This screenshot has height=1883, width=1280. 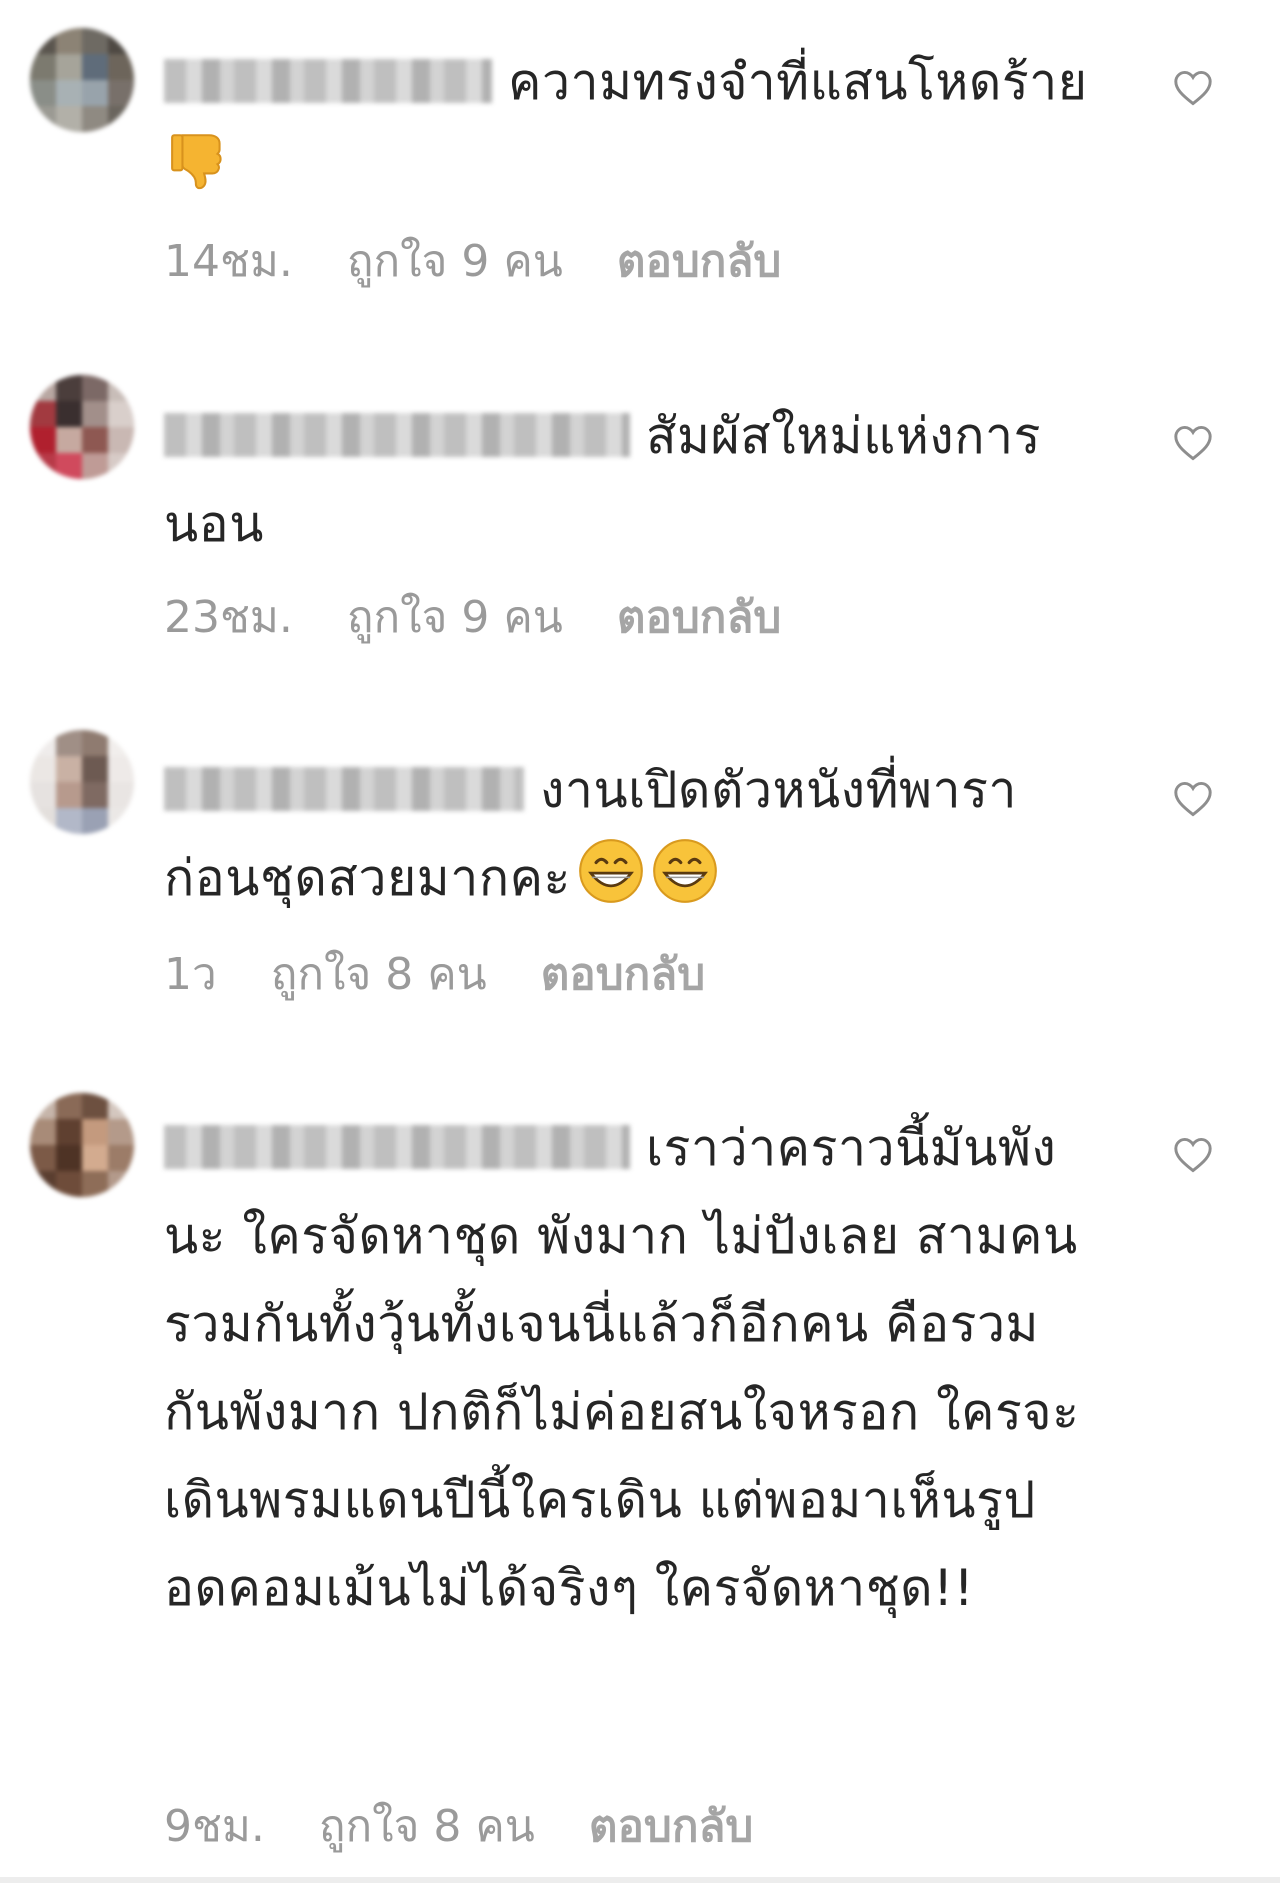 I want to click on comment-meta: 9ชม. ถูกใจ 8 คน ตอบกลับ, so click(x=485, y=1827).